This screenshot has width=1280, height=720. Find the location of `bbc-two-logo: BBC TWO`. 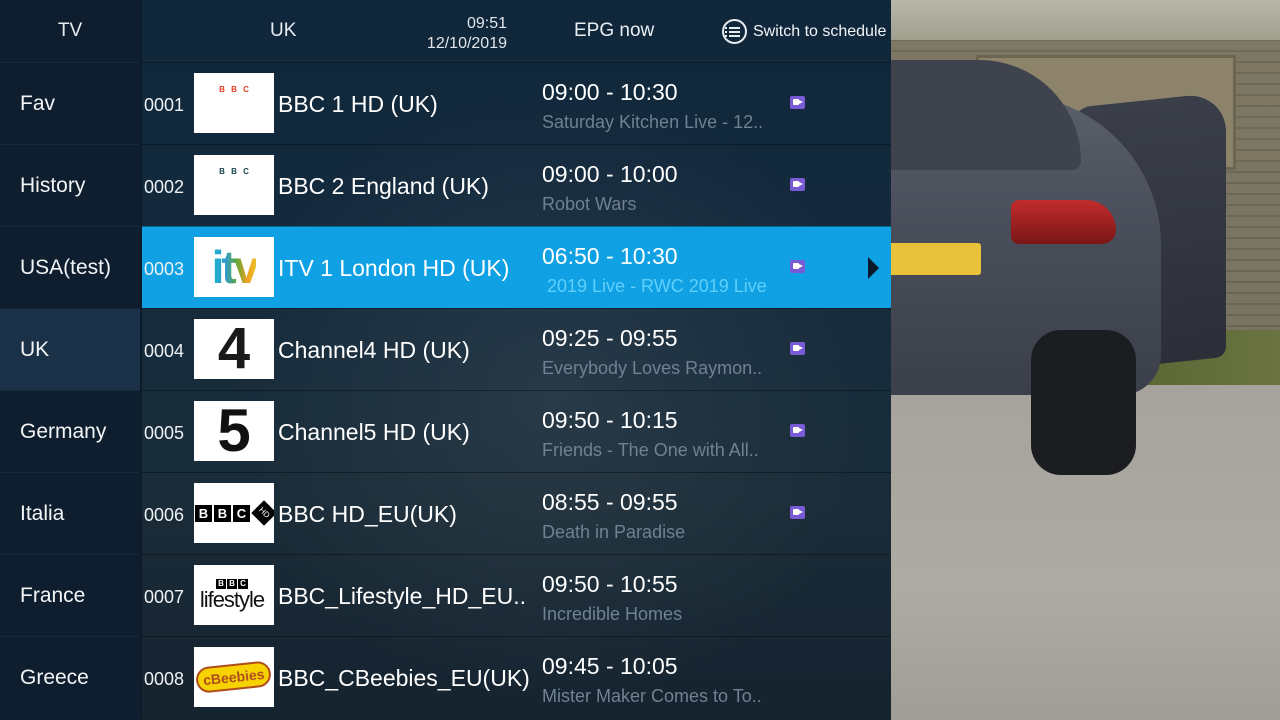

bbc-two-logo: BBC TWO is located at coordinates (234, 185).